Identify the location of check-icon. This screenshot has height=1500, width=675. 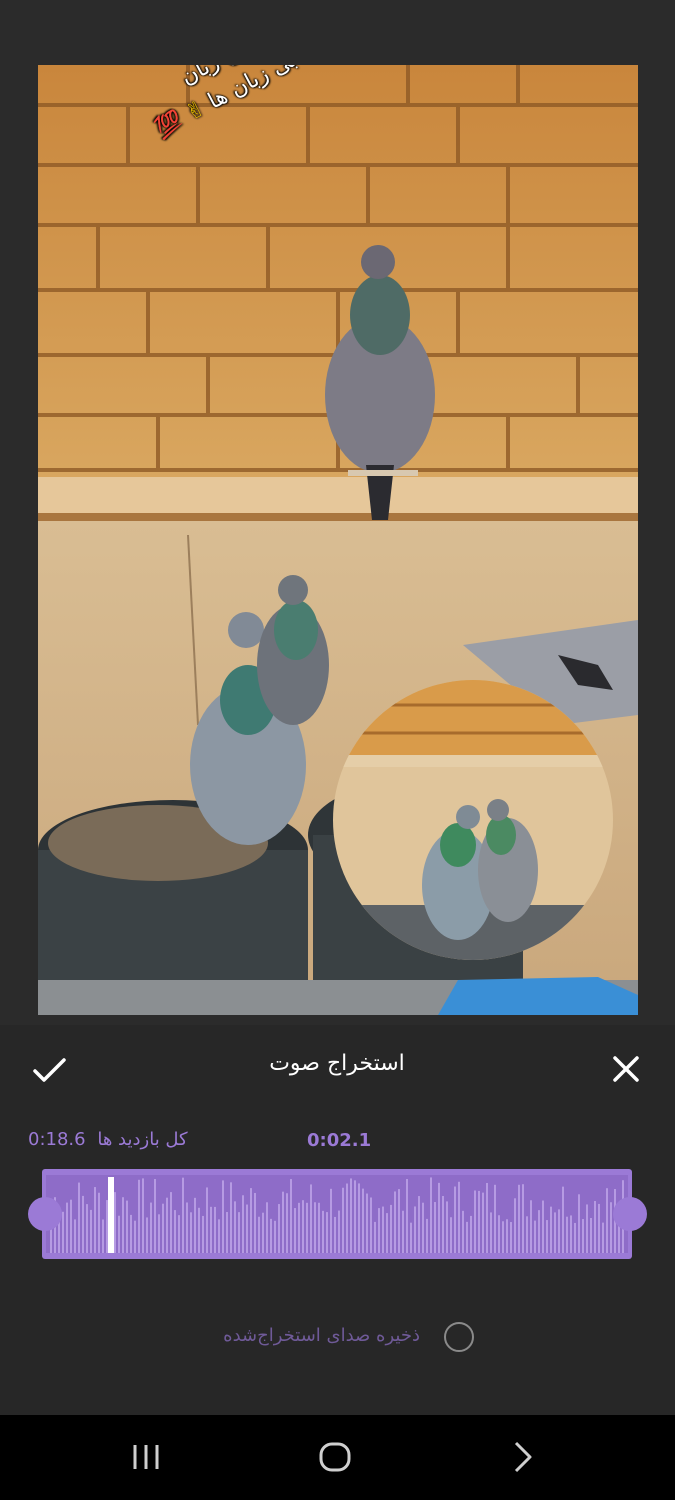
(49, 1070).